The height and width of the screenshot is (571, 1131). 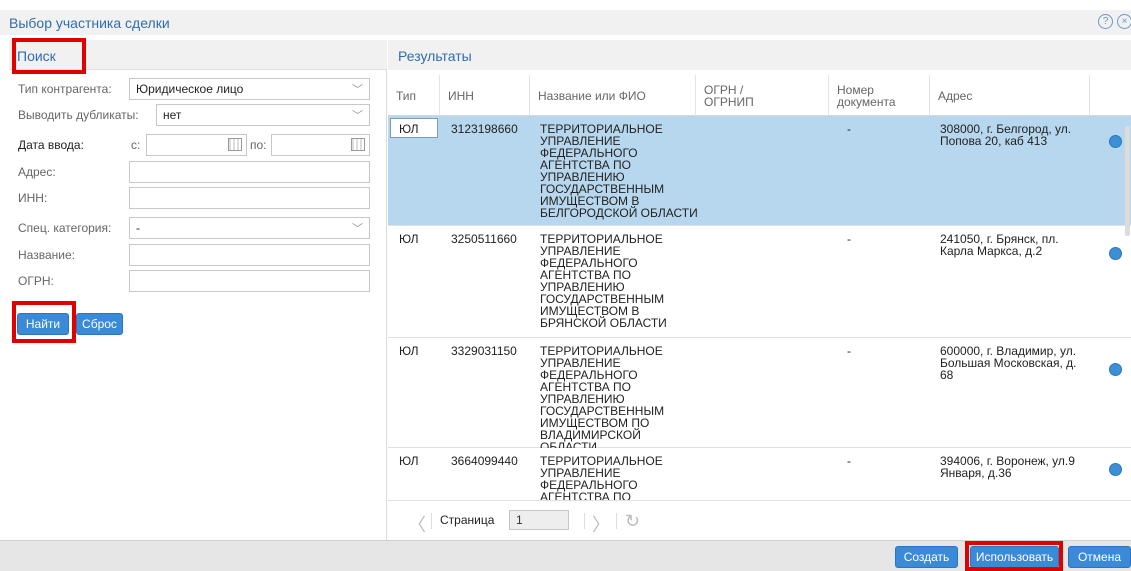 What do you see at coordinates (759, 520) in the screenshot?
I see `pagination-bar: 〈 Страница 1 〉 ↻` at bounding box center [759, 520].